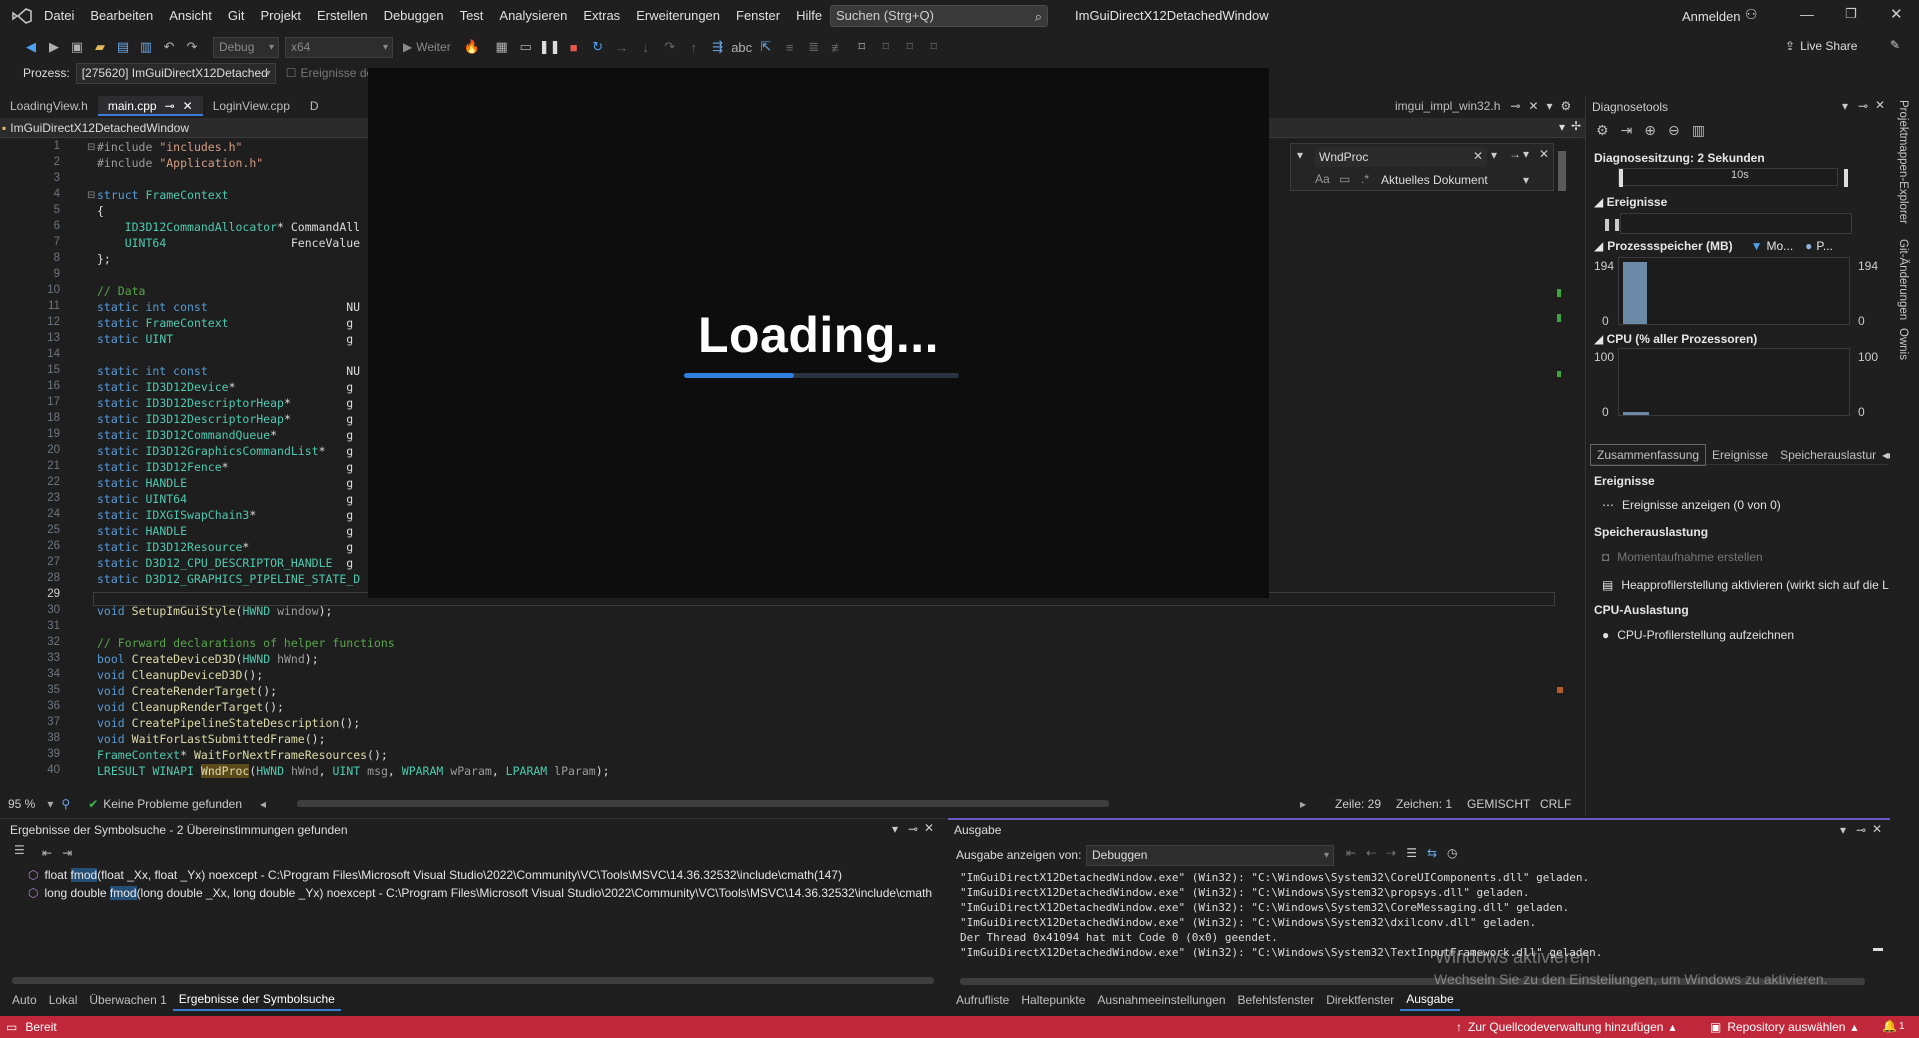 The width and height of the screenshot is (1919, 1038). Describe the element at coordinates (291, 73) in the screenshot. I see `events-checkbox-icon: ☐` at that location.